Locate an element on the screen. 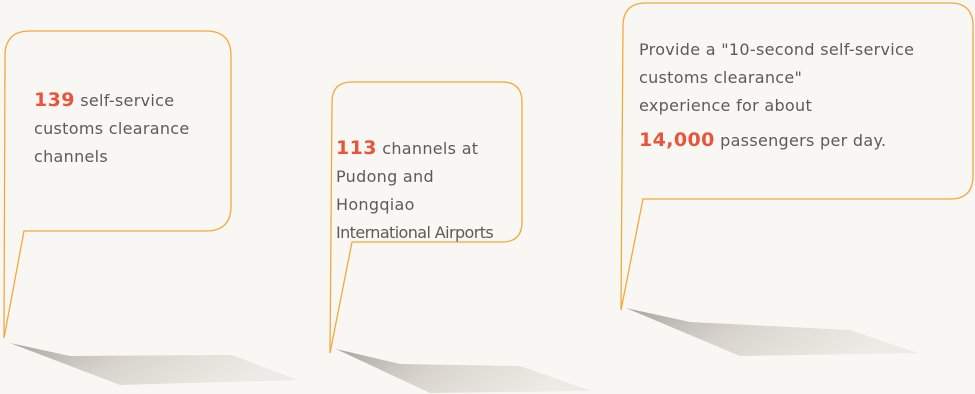 This screenshot has height=394, width=975. callout-3-line-2: customs clearance" is located at coordinates (721, 77).